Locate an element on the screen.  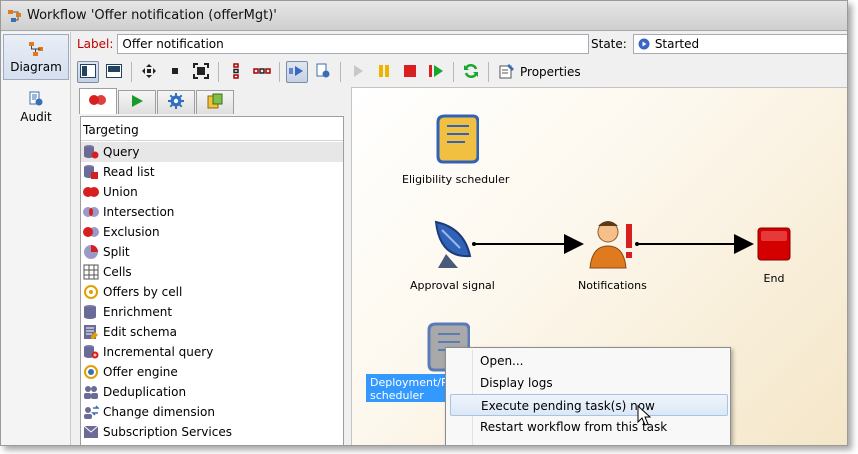
palette-item-cells: Cells is located at coordinates (212, 272).